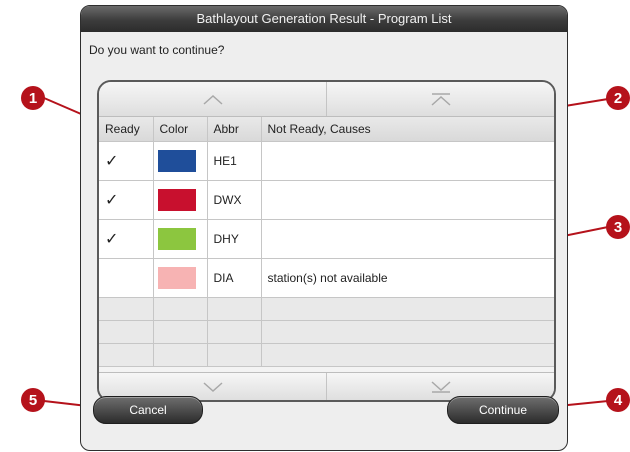  Describe the element at coordinates (148, 410) in the screenshot. I see `cancel-button: Cancel` at that location.